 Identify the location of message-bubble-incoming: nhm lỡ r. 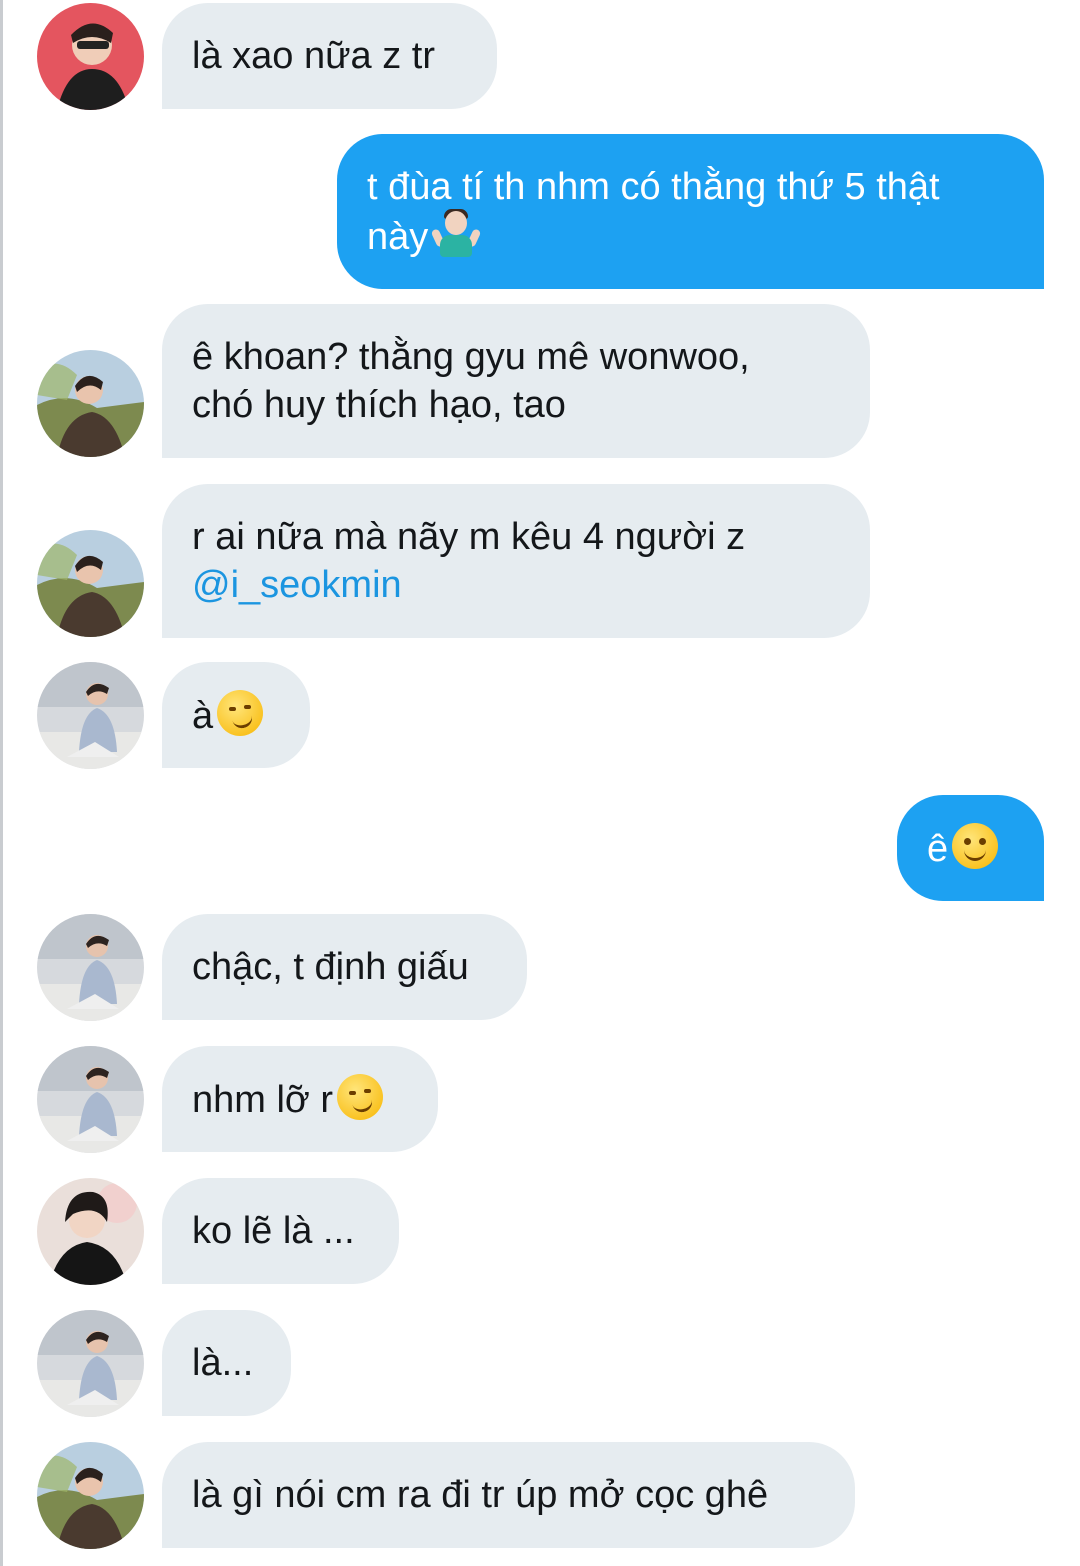
(300, 1099).